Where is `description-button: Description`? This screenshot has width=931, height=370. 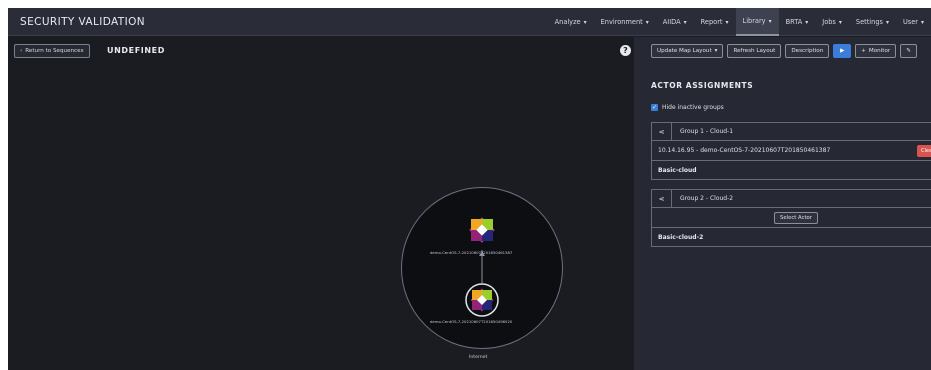 description-button: Description is located at coordinates (807, 51).